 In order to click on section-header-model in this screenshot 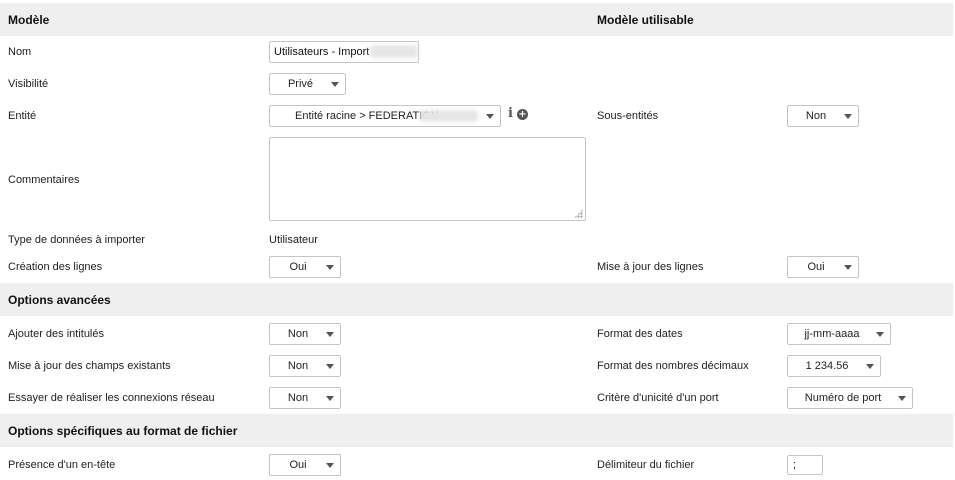, I will do `click(476, 19)`.